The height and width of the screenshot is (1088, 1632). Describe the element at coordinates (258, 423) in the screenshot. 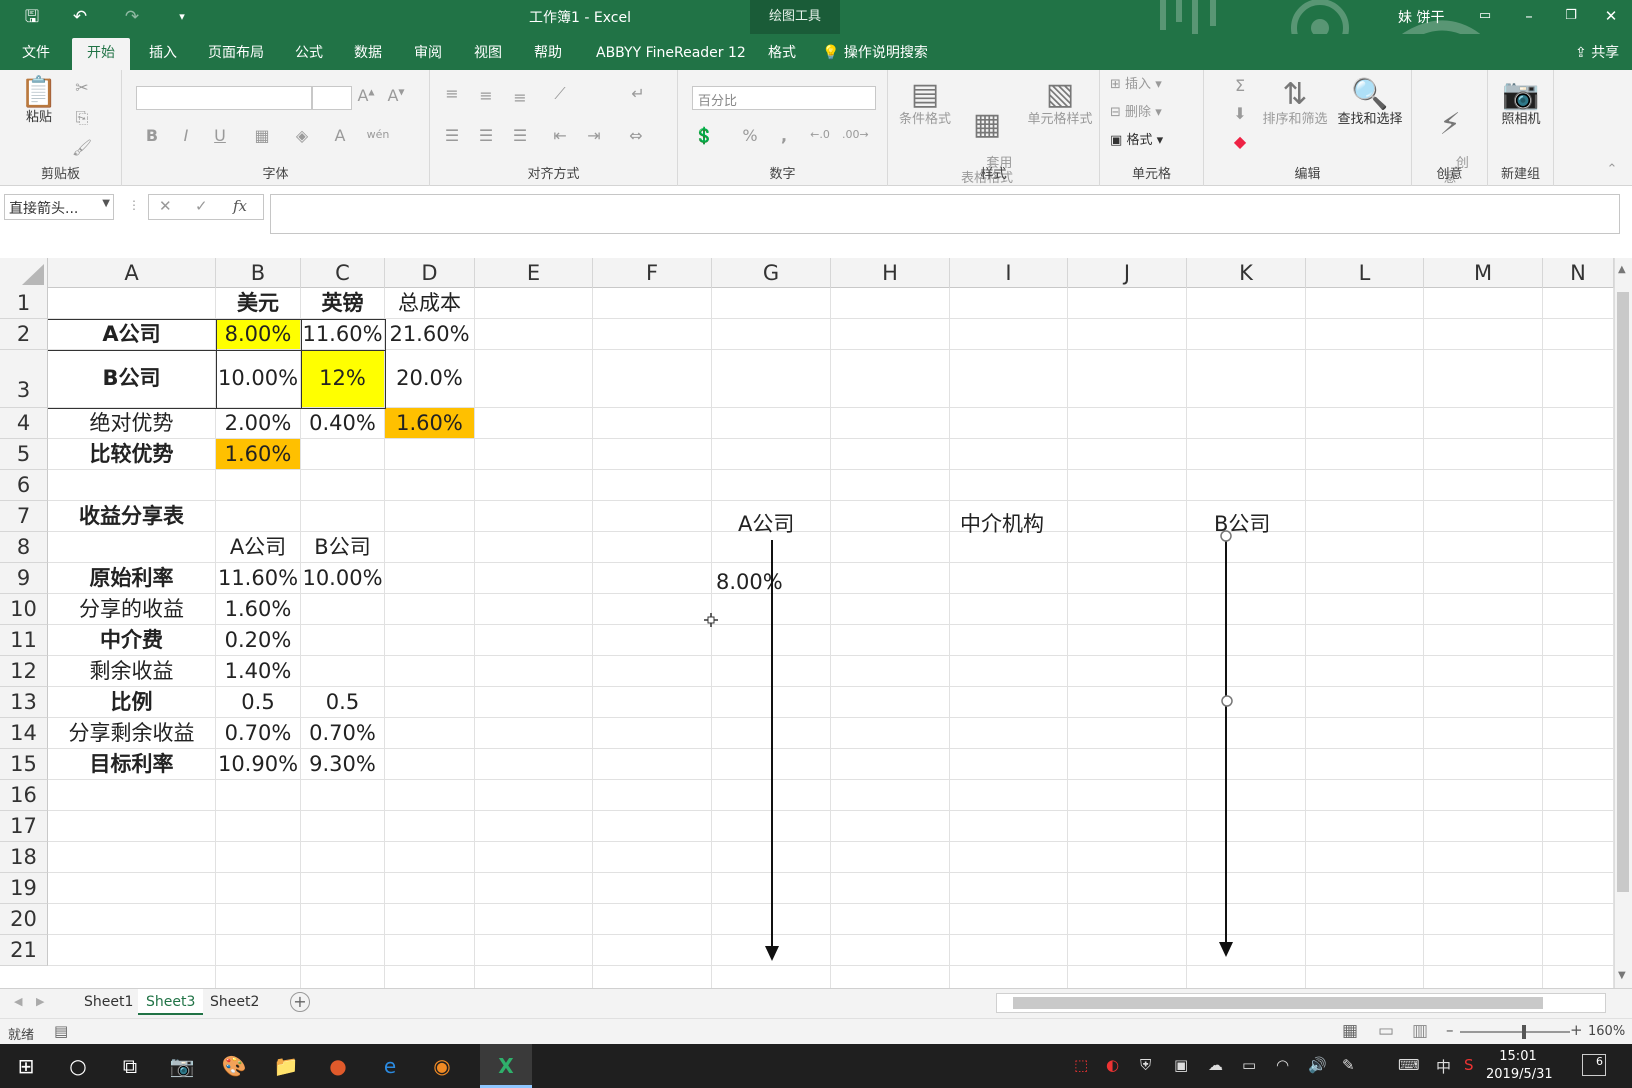

I see `cell-b4: 2.00%` at that location.